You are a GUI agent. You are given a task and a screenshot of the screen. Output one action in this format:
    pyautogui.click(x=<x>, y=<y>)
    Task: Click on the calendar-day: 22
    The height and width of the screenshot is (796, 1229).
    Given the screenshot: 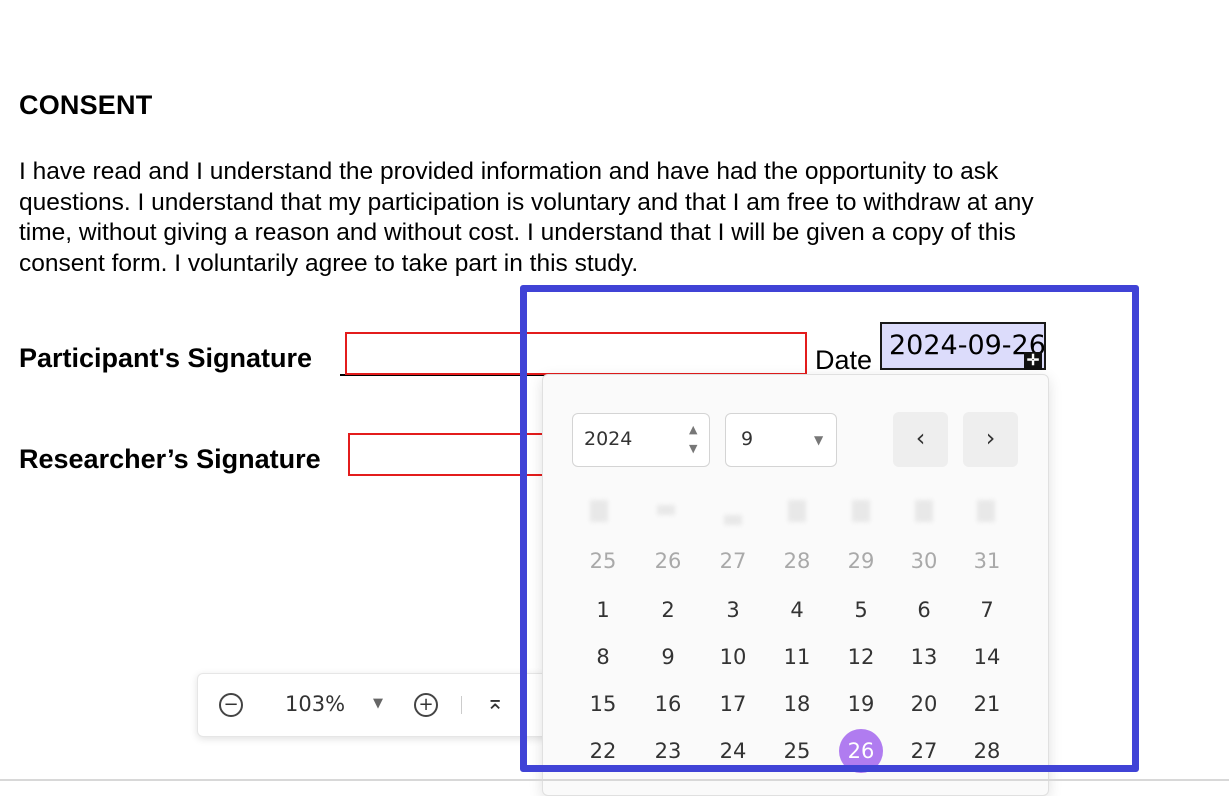 What is the action you would take?
    pyautogui.click(x=603, y=751)
    